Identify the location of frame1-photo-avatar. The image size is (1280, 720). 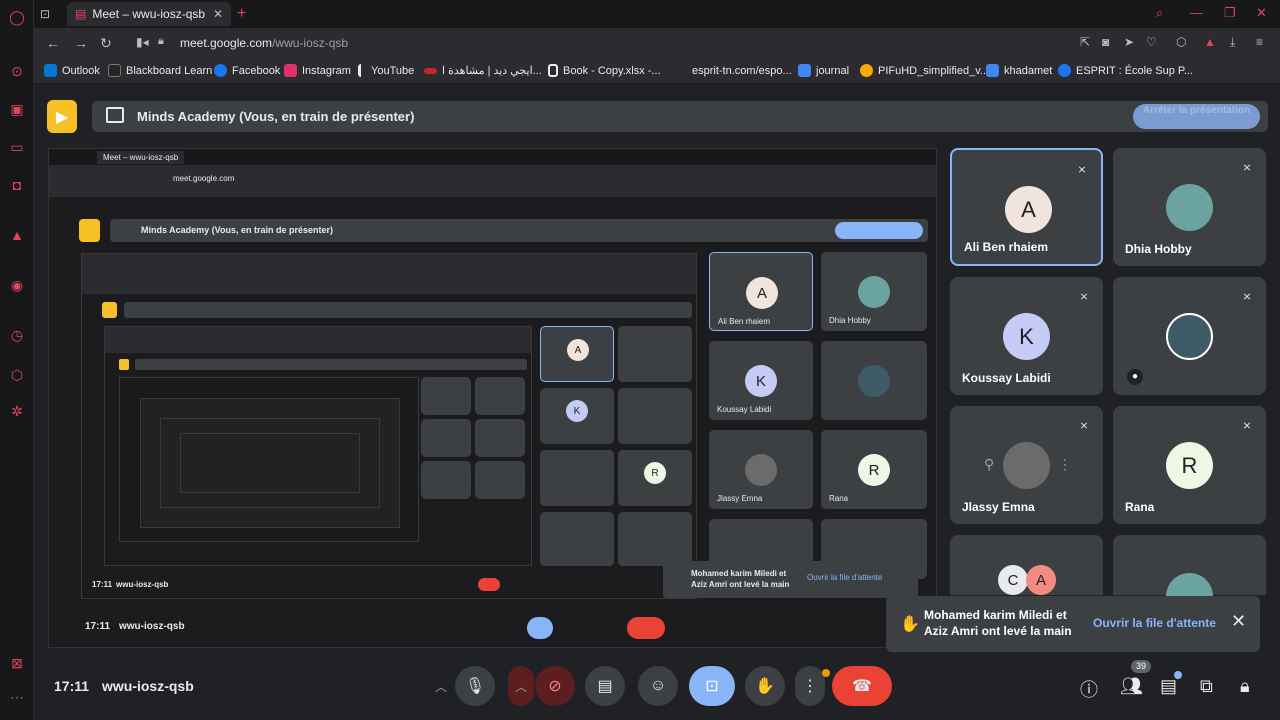
(874, 381).